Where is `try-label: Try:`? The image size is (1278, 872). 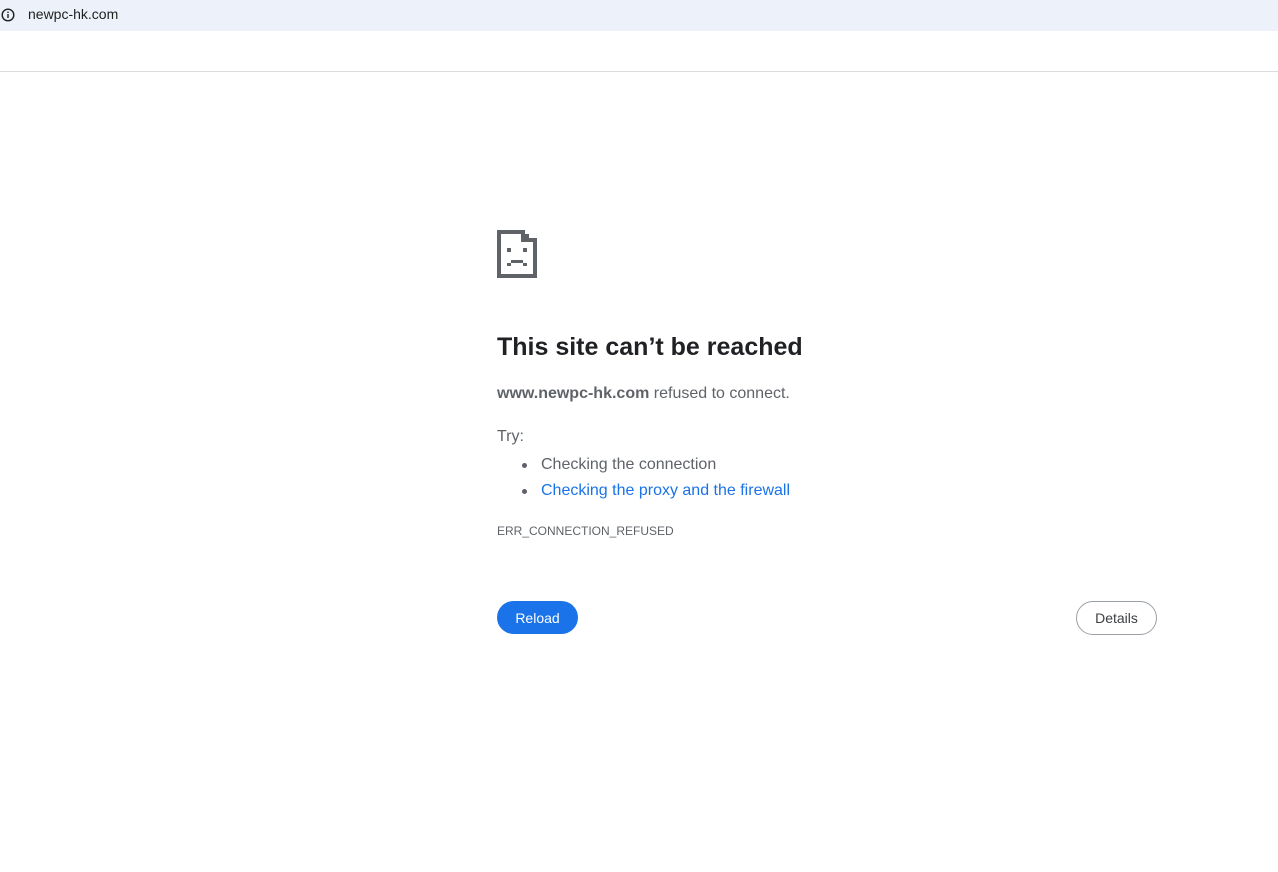
try-label: Try: is located at coordinates (510, 436).